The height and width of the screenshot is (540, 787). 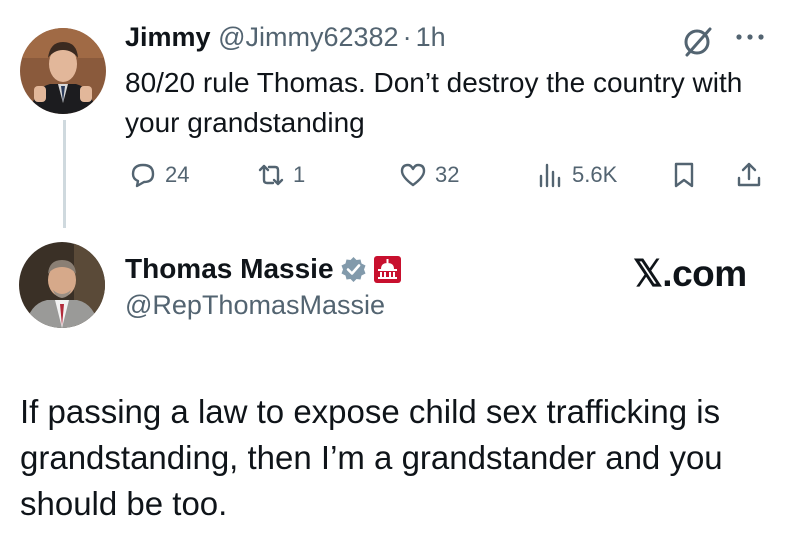 What do you see at coordinates (550, 175) in the screenshot?
I see `views-icon` at bounding box center [550, 175].